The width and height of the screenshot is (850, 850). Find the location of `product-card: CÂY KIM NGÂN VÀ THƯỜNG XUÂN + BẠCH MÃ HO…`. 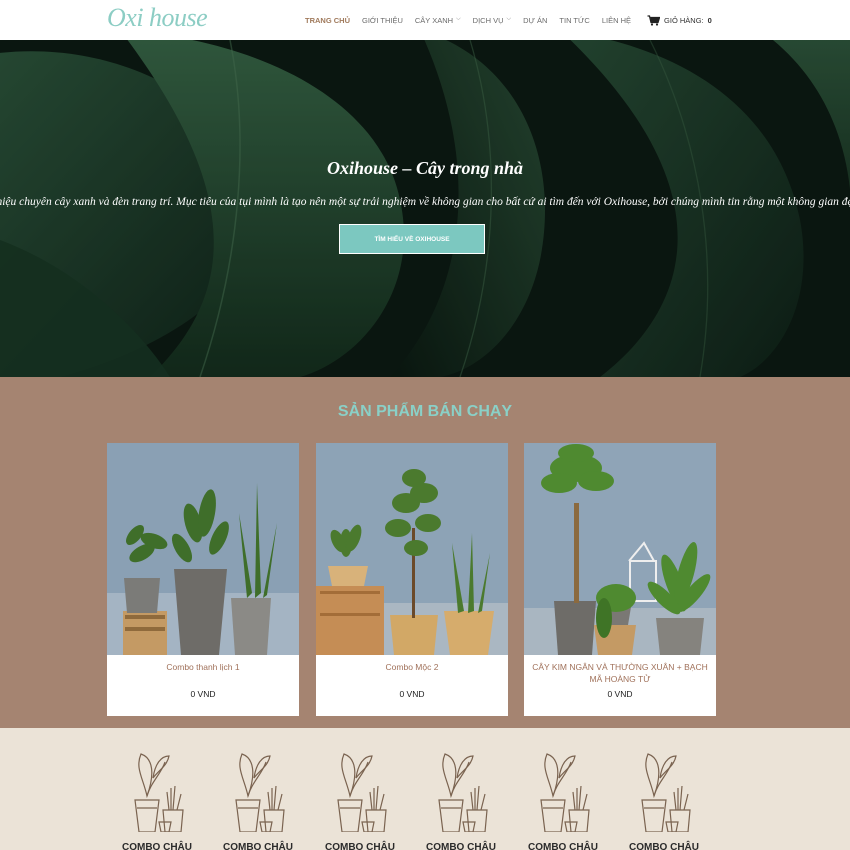

product-card: CÂY KIM NGÂN VÀ THƯỜNG XUÂN + BẠCH MÃ HO… is located at coordinates (620, 579).